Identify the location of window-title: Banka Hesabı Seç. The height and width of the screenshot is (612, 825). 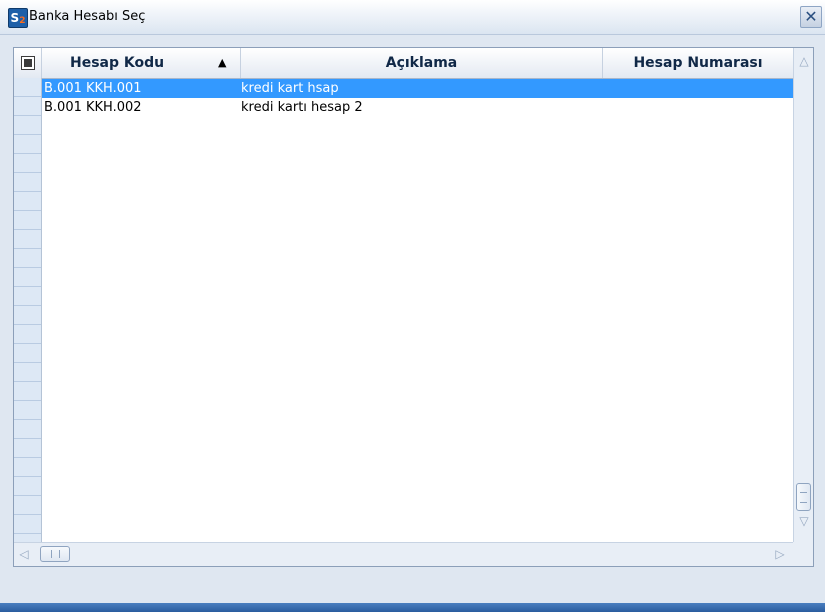
(87, 16).